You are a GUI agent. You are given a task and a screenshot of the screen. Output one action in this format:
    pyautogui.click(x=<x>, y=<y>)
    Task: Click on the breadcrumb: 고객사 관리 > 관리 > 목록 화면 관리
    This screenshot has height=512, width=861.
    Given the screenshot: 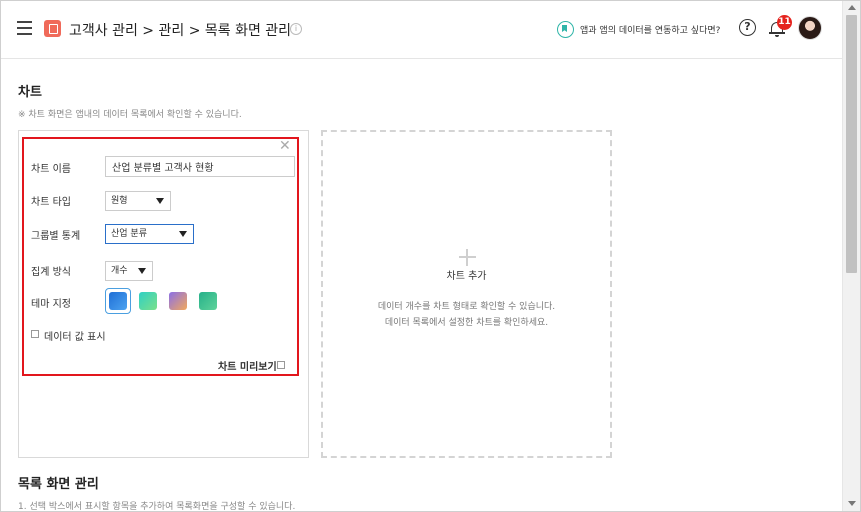 What is the action you would take?
    pyautogui.click(x=180, y=31)
    